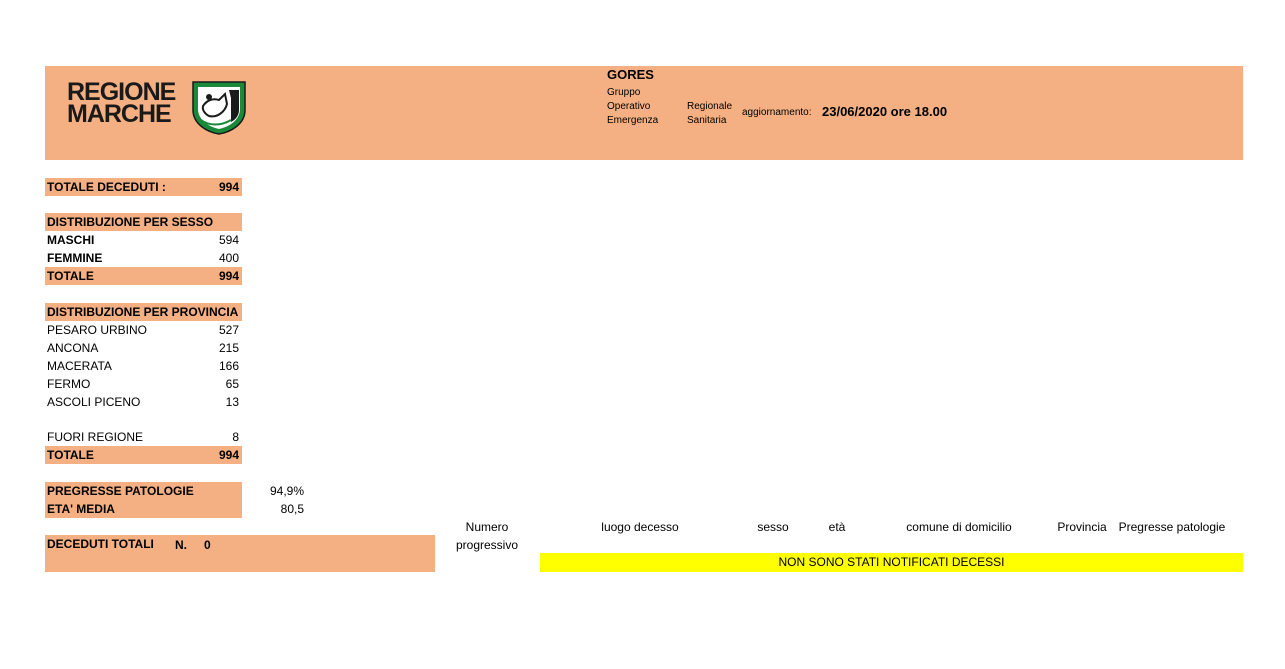 The image size is (1285, 669). Describe the element at coordinates (70, 276) in the screenshot. I see `sesso-total-label: TOTALE` at that location.